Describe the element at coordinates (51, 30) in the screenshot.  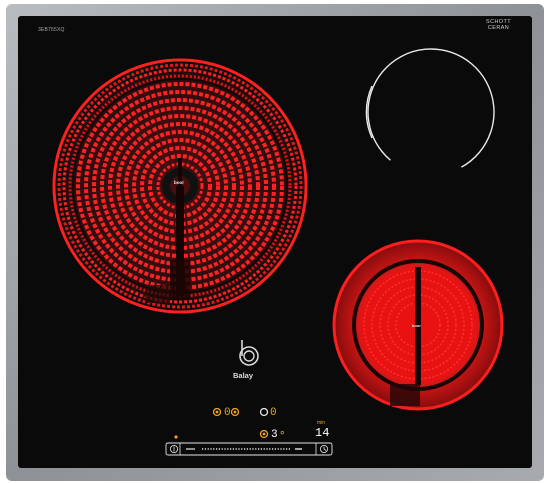
I see `model-number: 3EB755XQ` at that location.